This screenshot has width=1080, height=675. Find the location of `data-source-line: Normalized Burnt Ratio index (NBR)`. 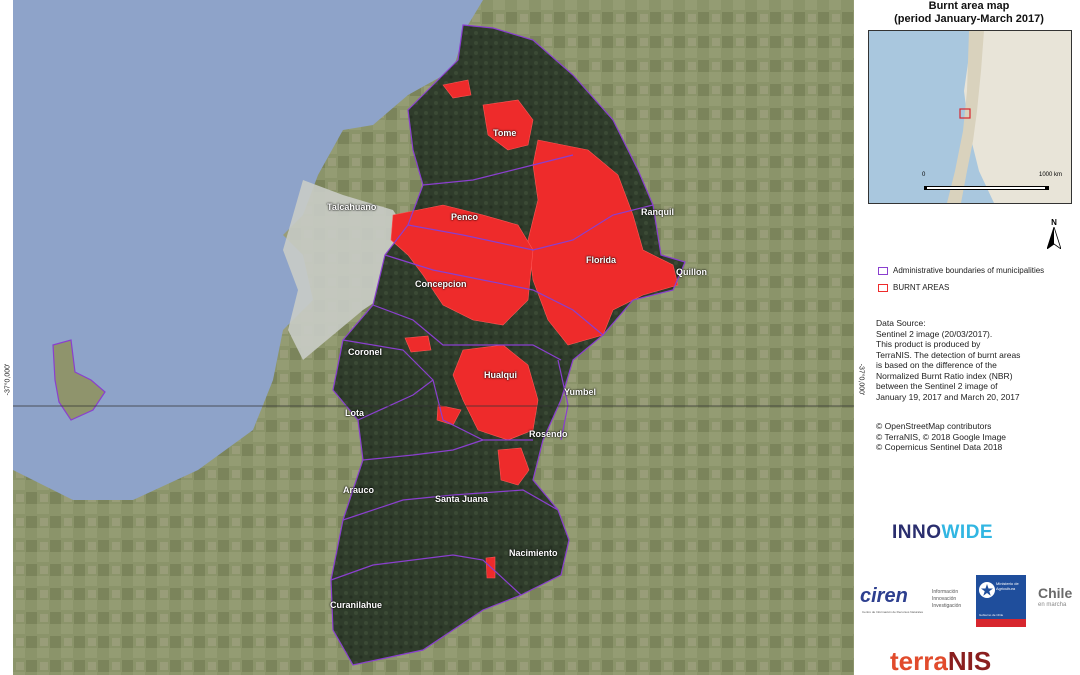

data-source-line: Normalized Burnt Ratio index (NBR) is located at coordinates (944, 375).